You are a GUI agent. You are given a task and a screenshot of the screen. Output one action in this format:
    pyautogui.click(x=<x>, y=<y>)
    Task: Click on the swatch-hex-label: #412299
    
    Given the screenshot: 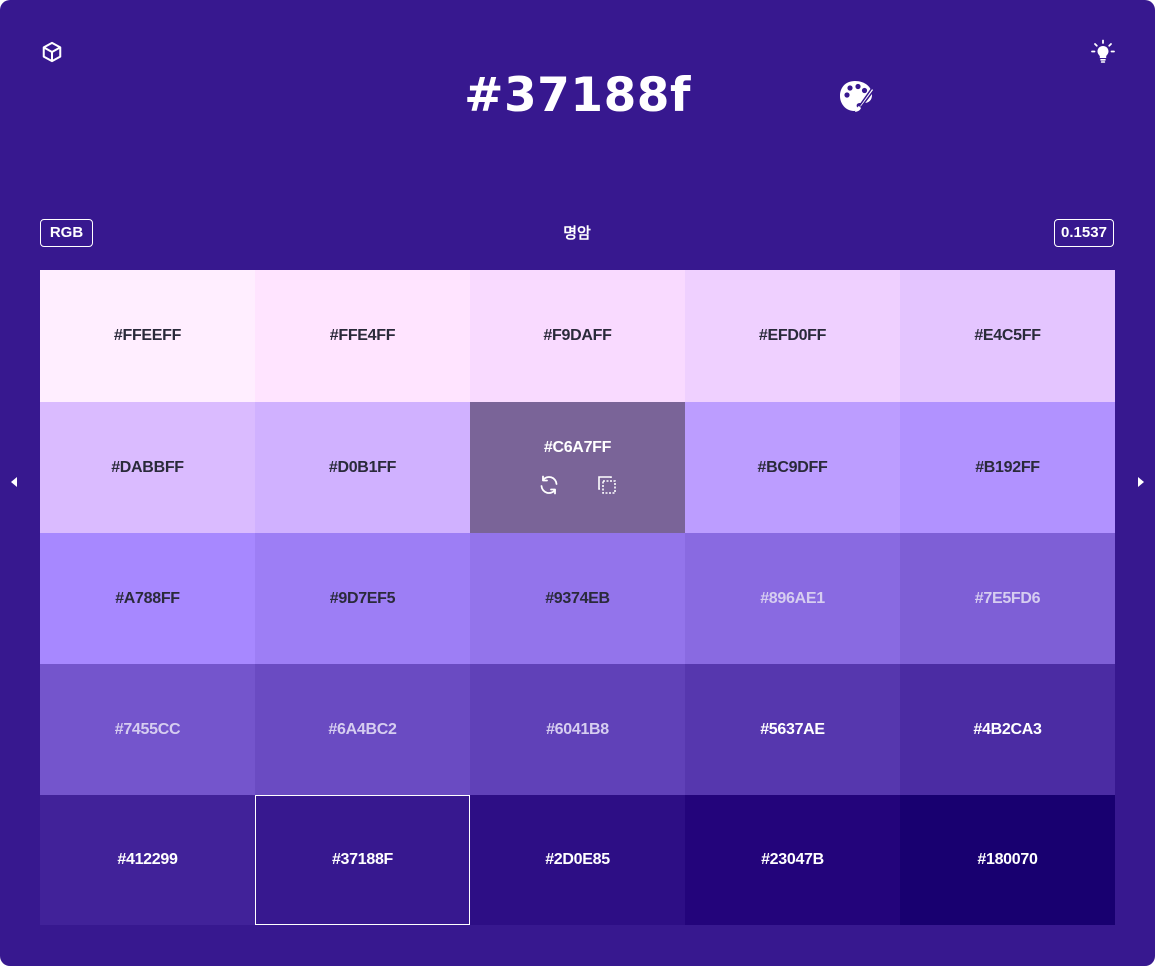 What is the action you would take?
    pyautogui.click(x=147, y=859)
    